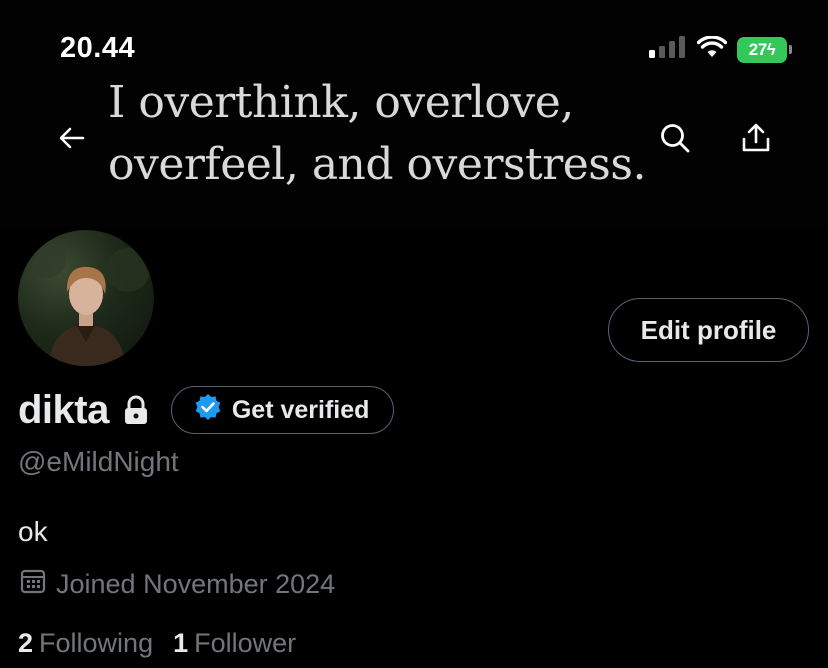  I want to click on lock-icon, so click(136, 410).